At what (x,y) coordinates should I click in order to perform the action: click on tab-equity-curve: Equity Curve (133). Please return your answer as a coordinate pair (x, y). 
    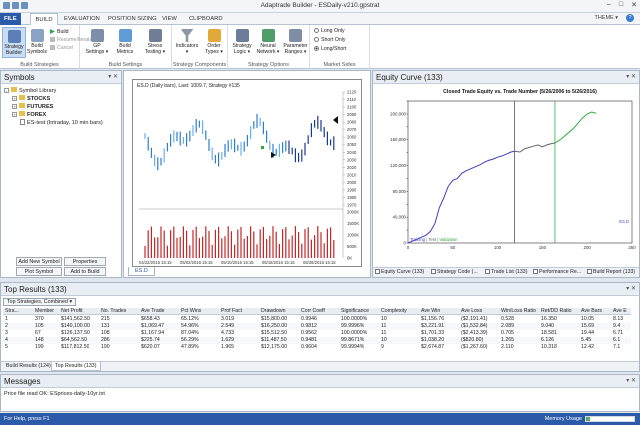
    Looking at the image, I should click on (399, 272).